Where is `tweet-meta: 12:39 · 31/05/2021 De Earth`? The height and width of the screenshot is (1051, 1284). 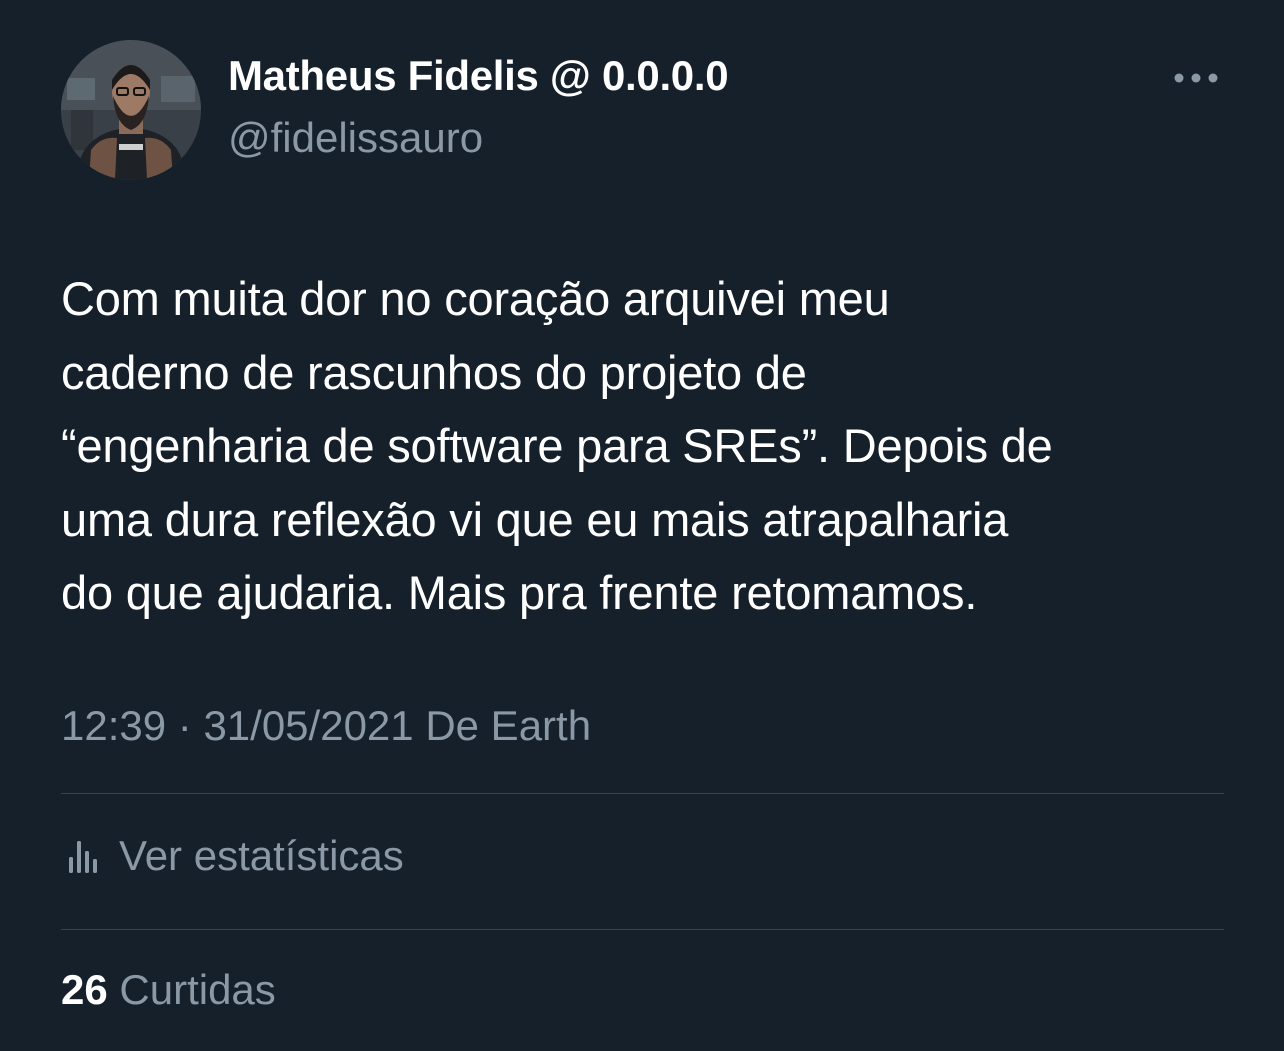
tweet-meta: 12:39 · 31/05/2021 De Earth is located at coordinates (326, 726).